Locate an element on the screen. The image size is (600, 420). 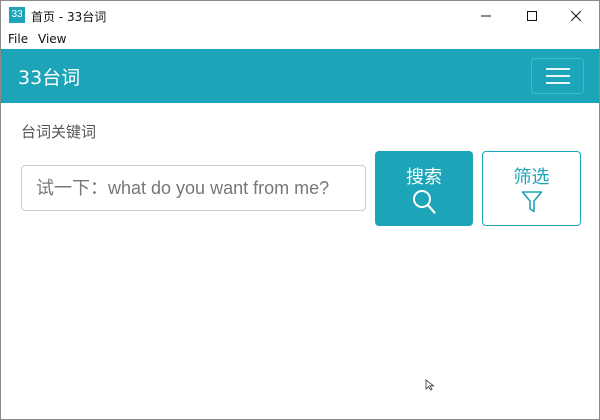
search-button-label: 搜索 is located at coordinates (424, 177).